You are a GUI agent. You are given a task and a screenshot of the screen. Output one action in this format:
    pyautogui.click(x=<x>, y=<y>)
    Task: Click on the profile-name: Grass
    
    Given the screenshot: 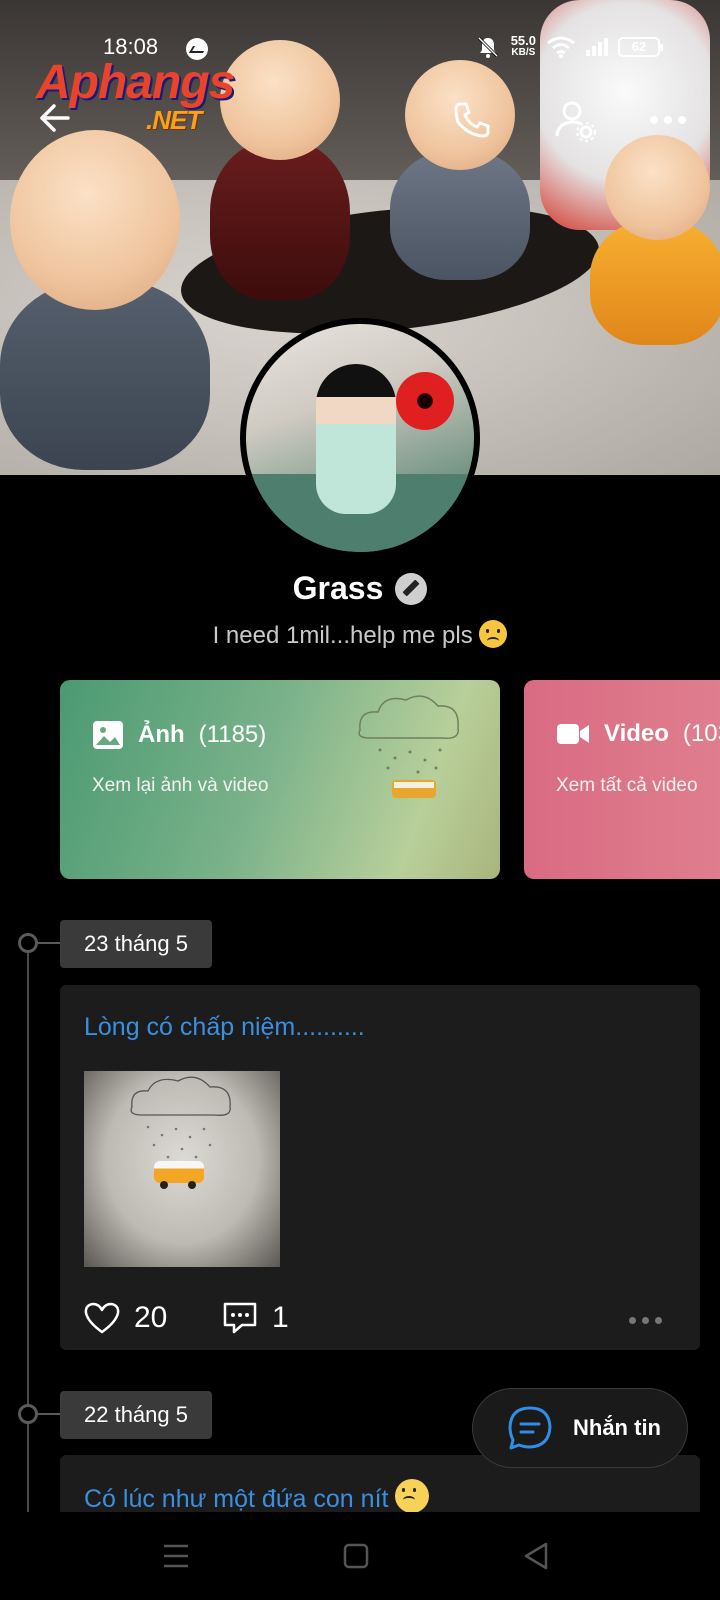 What is the action you would take?
    pyautogui.click(x=338, y=588)
    